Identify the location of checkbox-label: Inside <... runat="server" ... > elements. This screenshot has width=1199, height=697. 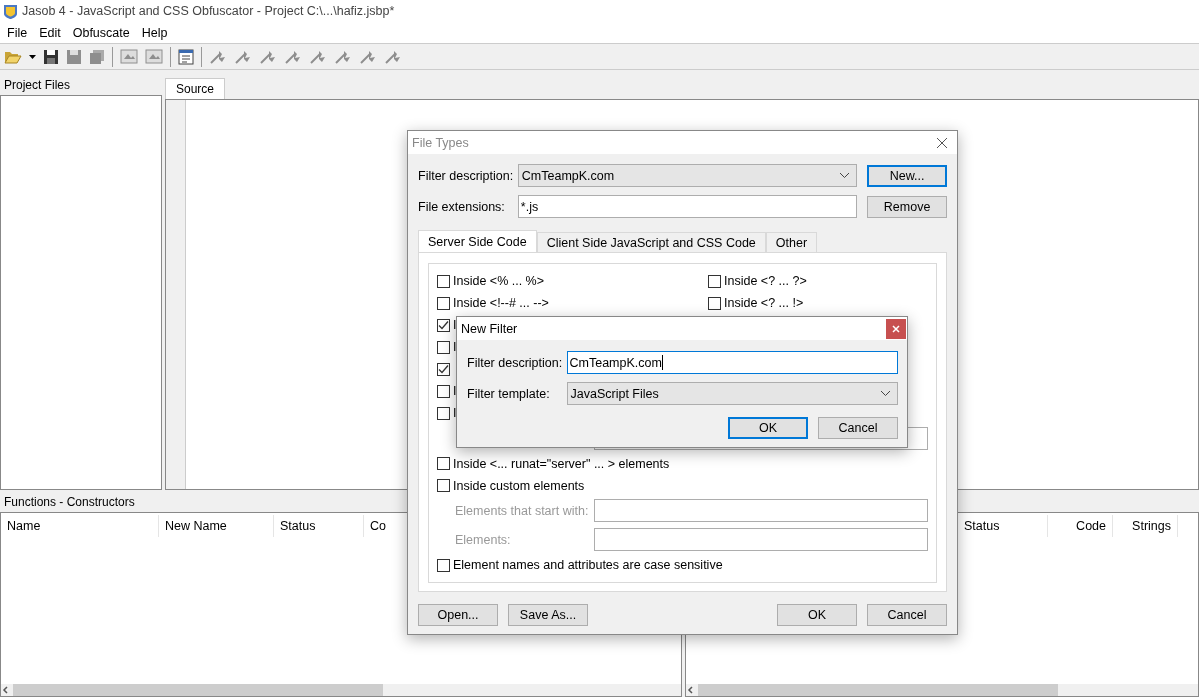
(561, 463).